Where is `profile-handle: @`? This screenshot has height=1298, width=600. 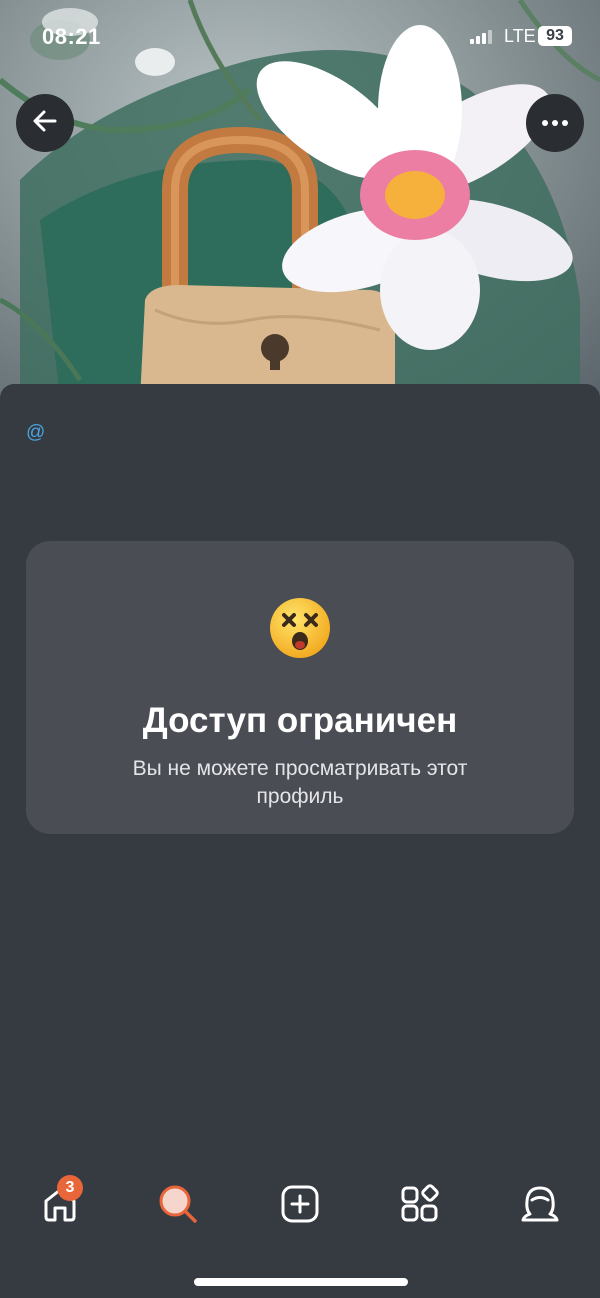
profile-handle: @ is located at coordinates (36, 432).